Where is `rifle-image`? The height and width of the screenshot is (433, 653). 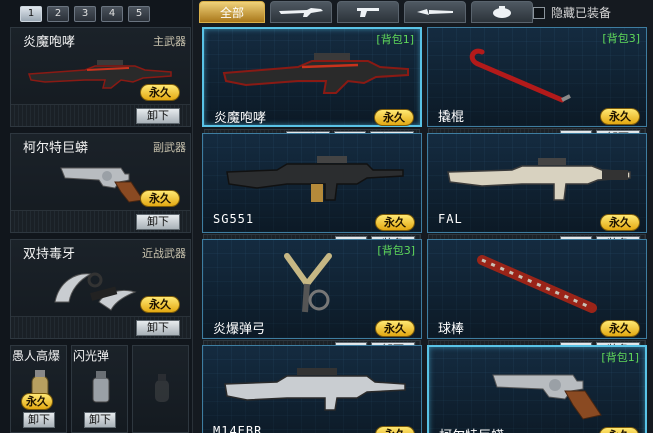 rifle-image is located at coordinates (315, 73).